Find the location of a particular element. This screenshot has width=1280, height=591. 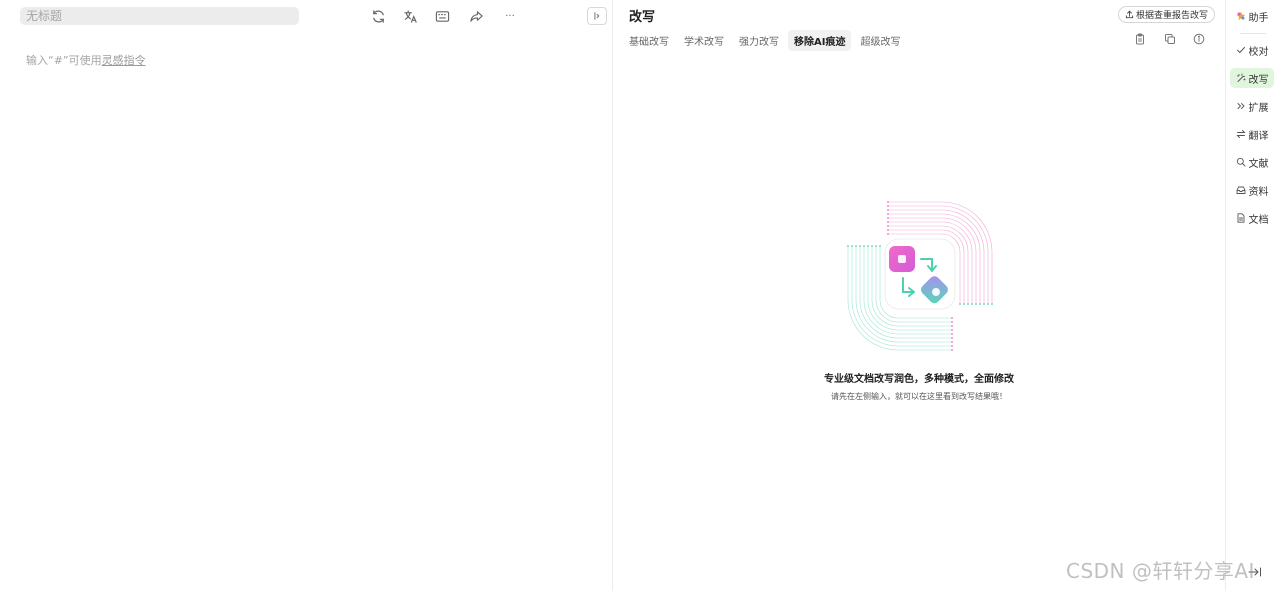

rewrite-illustration is located at coordinates (920, 276).